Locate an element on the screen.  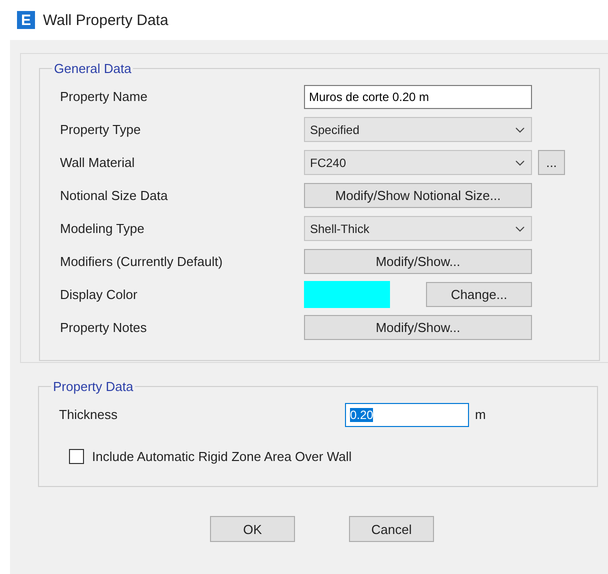
group-title: Property Data is located at coordinates (93, 386).